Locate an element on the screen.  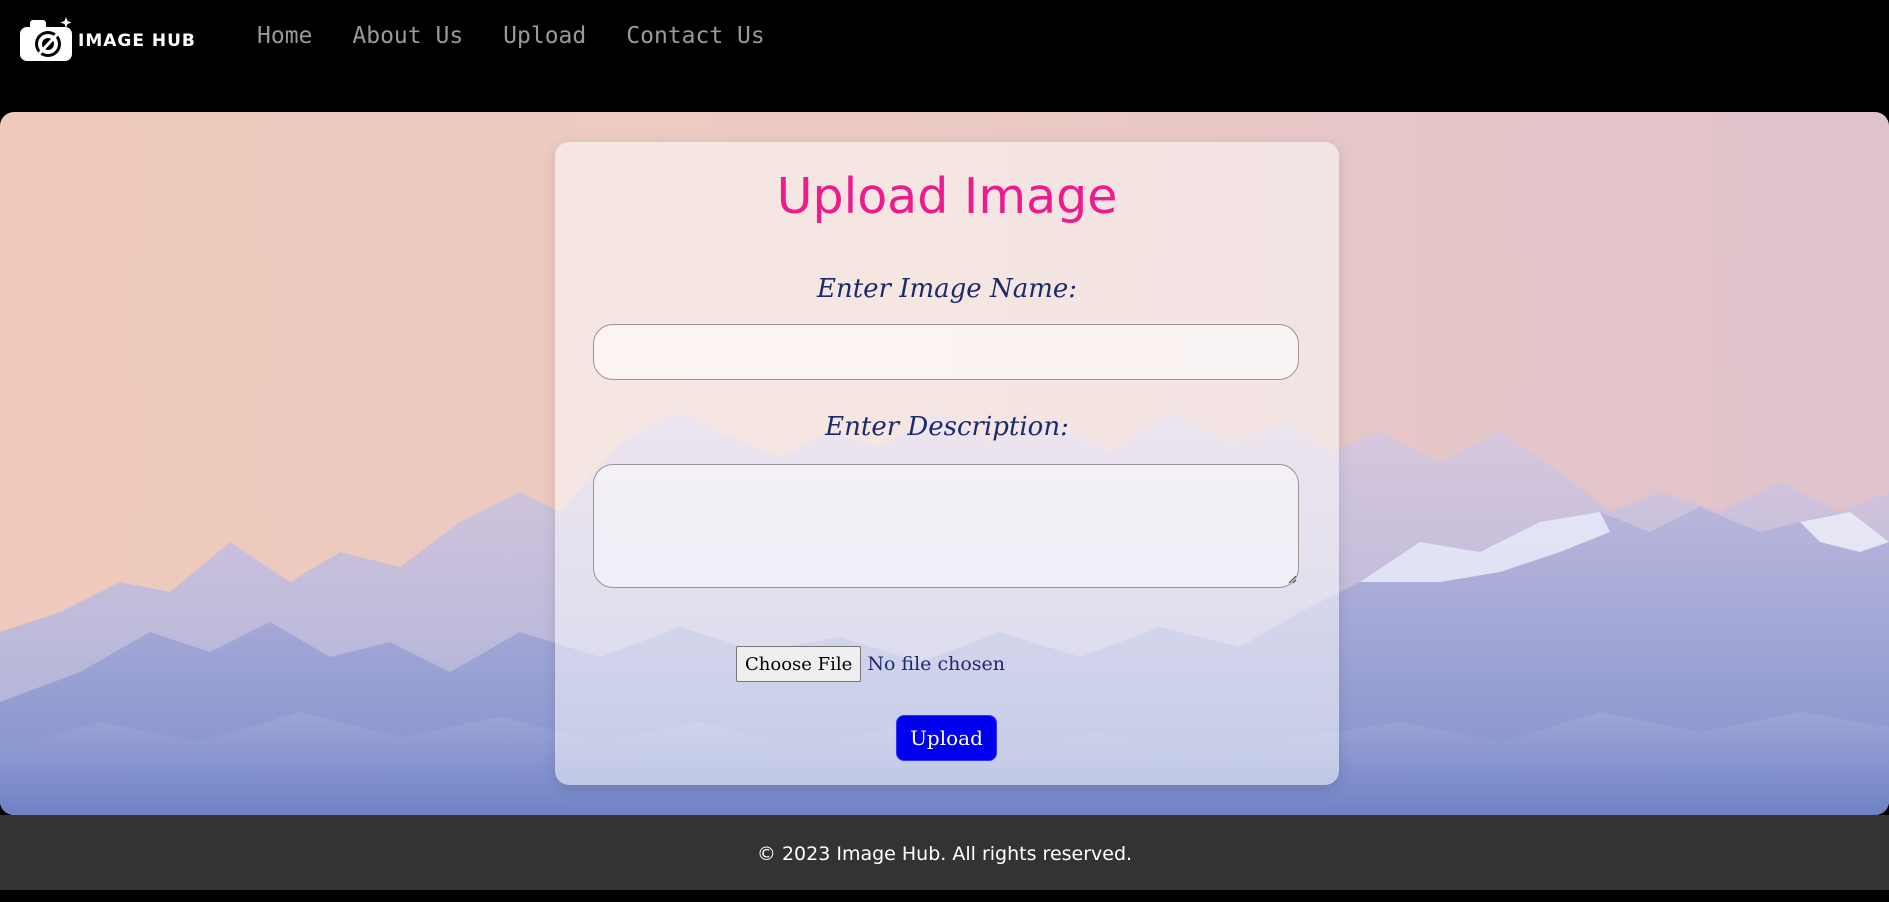
nav-home: Home is located at coordinates (284, 36).